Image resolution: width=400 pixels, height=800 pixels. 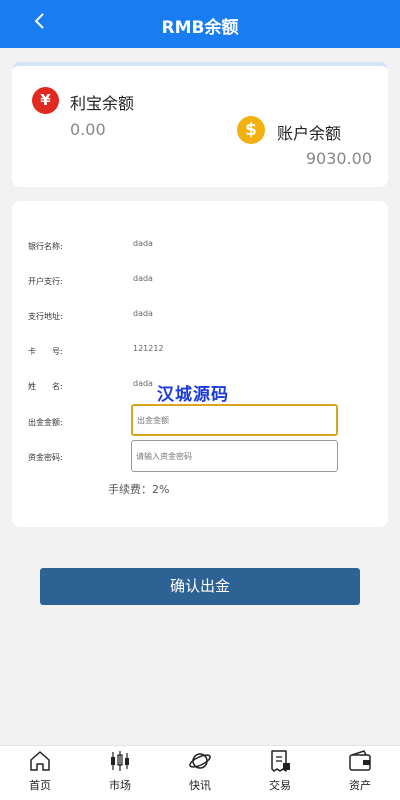 What do you see at coordinates (102, 103) in the screenshot?
I see `libao-balance-label: 利宝余额` at bounding box center [102, 103].